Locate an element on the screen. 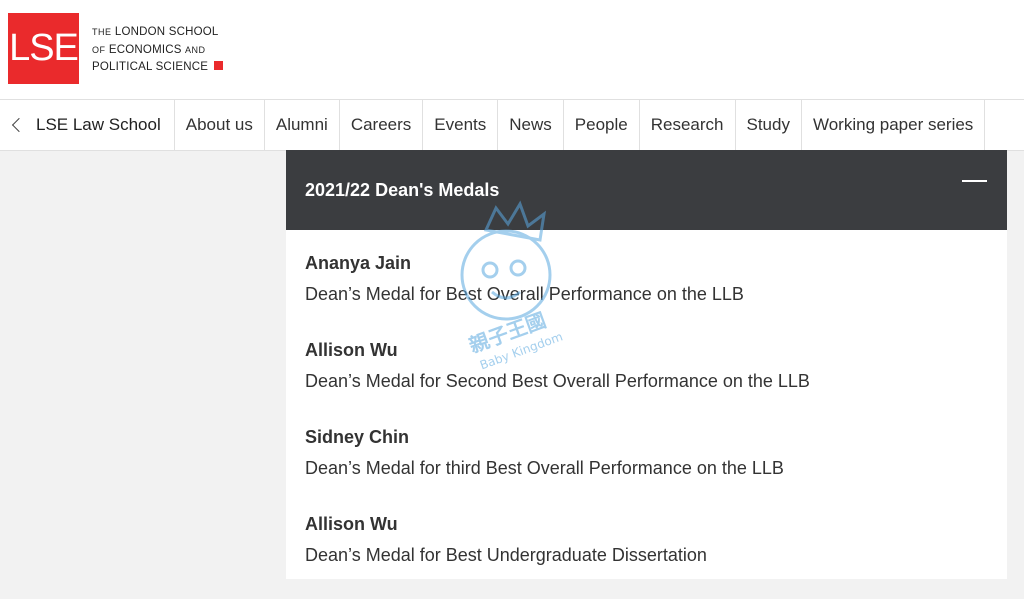 This screenshot has height=599, width=1024. nav-item-label: News is located at coordinates (530, 124).